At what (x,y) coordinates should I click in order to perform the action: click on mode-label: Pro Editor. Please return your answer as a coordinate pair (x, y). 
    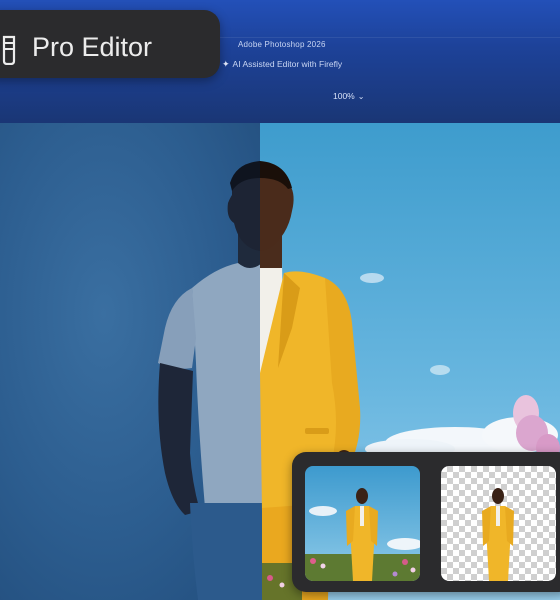
    Looking at the image, I should click on (92, 47).